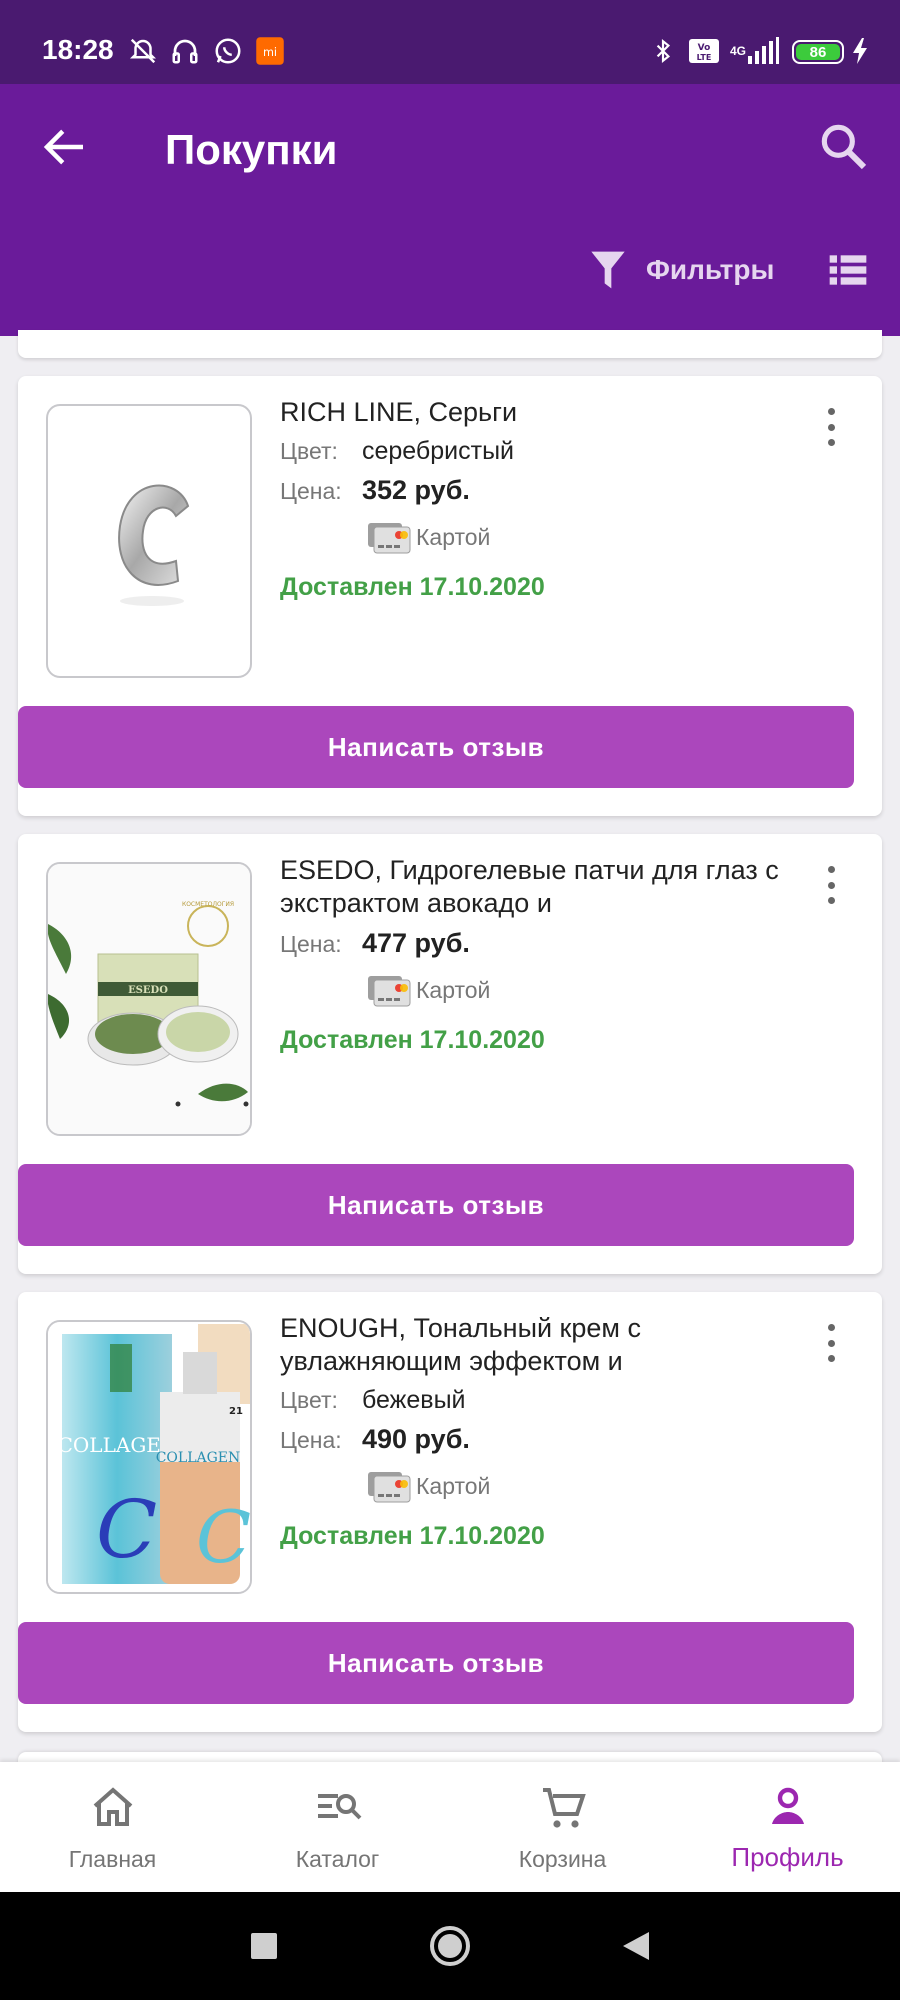 Image resolution: width=900 pixels, height=2000 pixels. I want to click on list-view-icon, so click(848, 270).